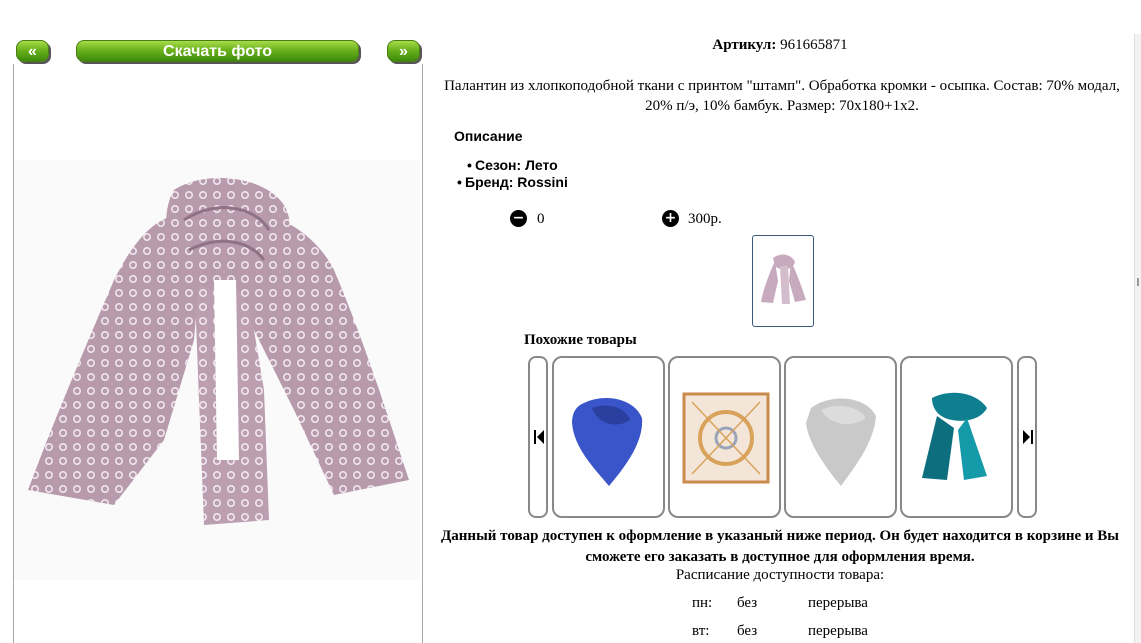 Image resolution: width=1141 pixels, height=643 pixels. Describe the element at coordinates (217, 51) in the screenshot. I see `download-photo-button: Скачать фото` at that location.